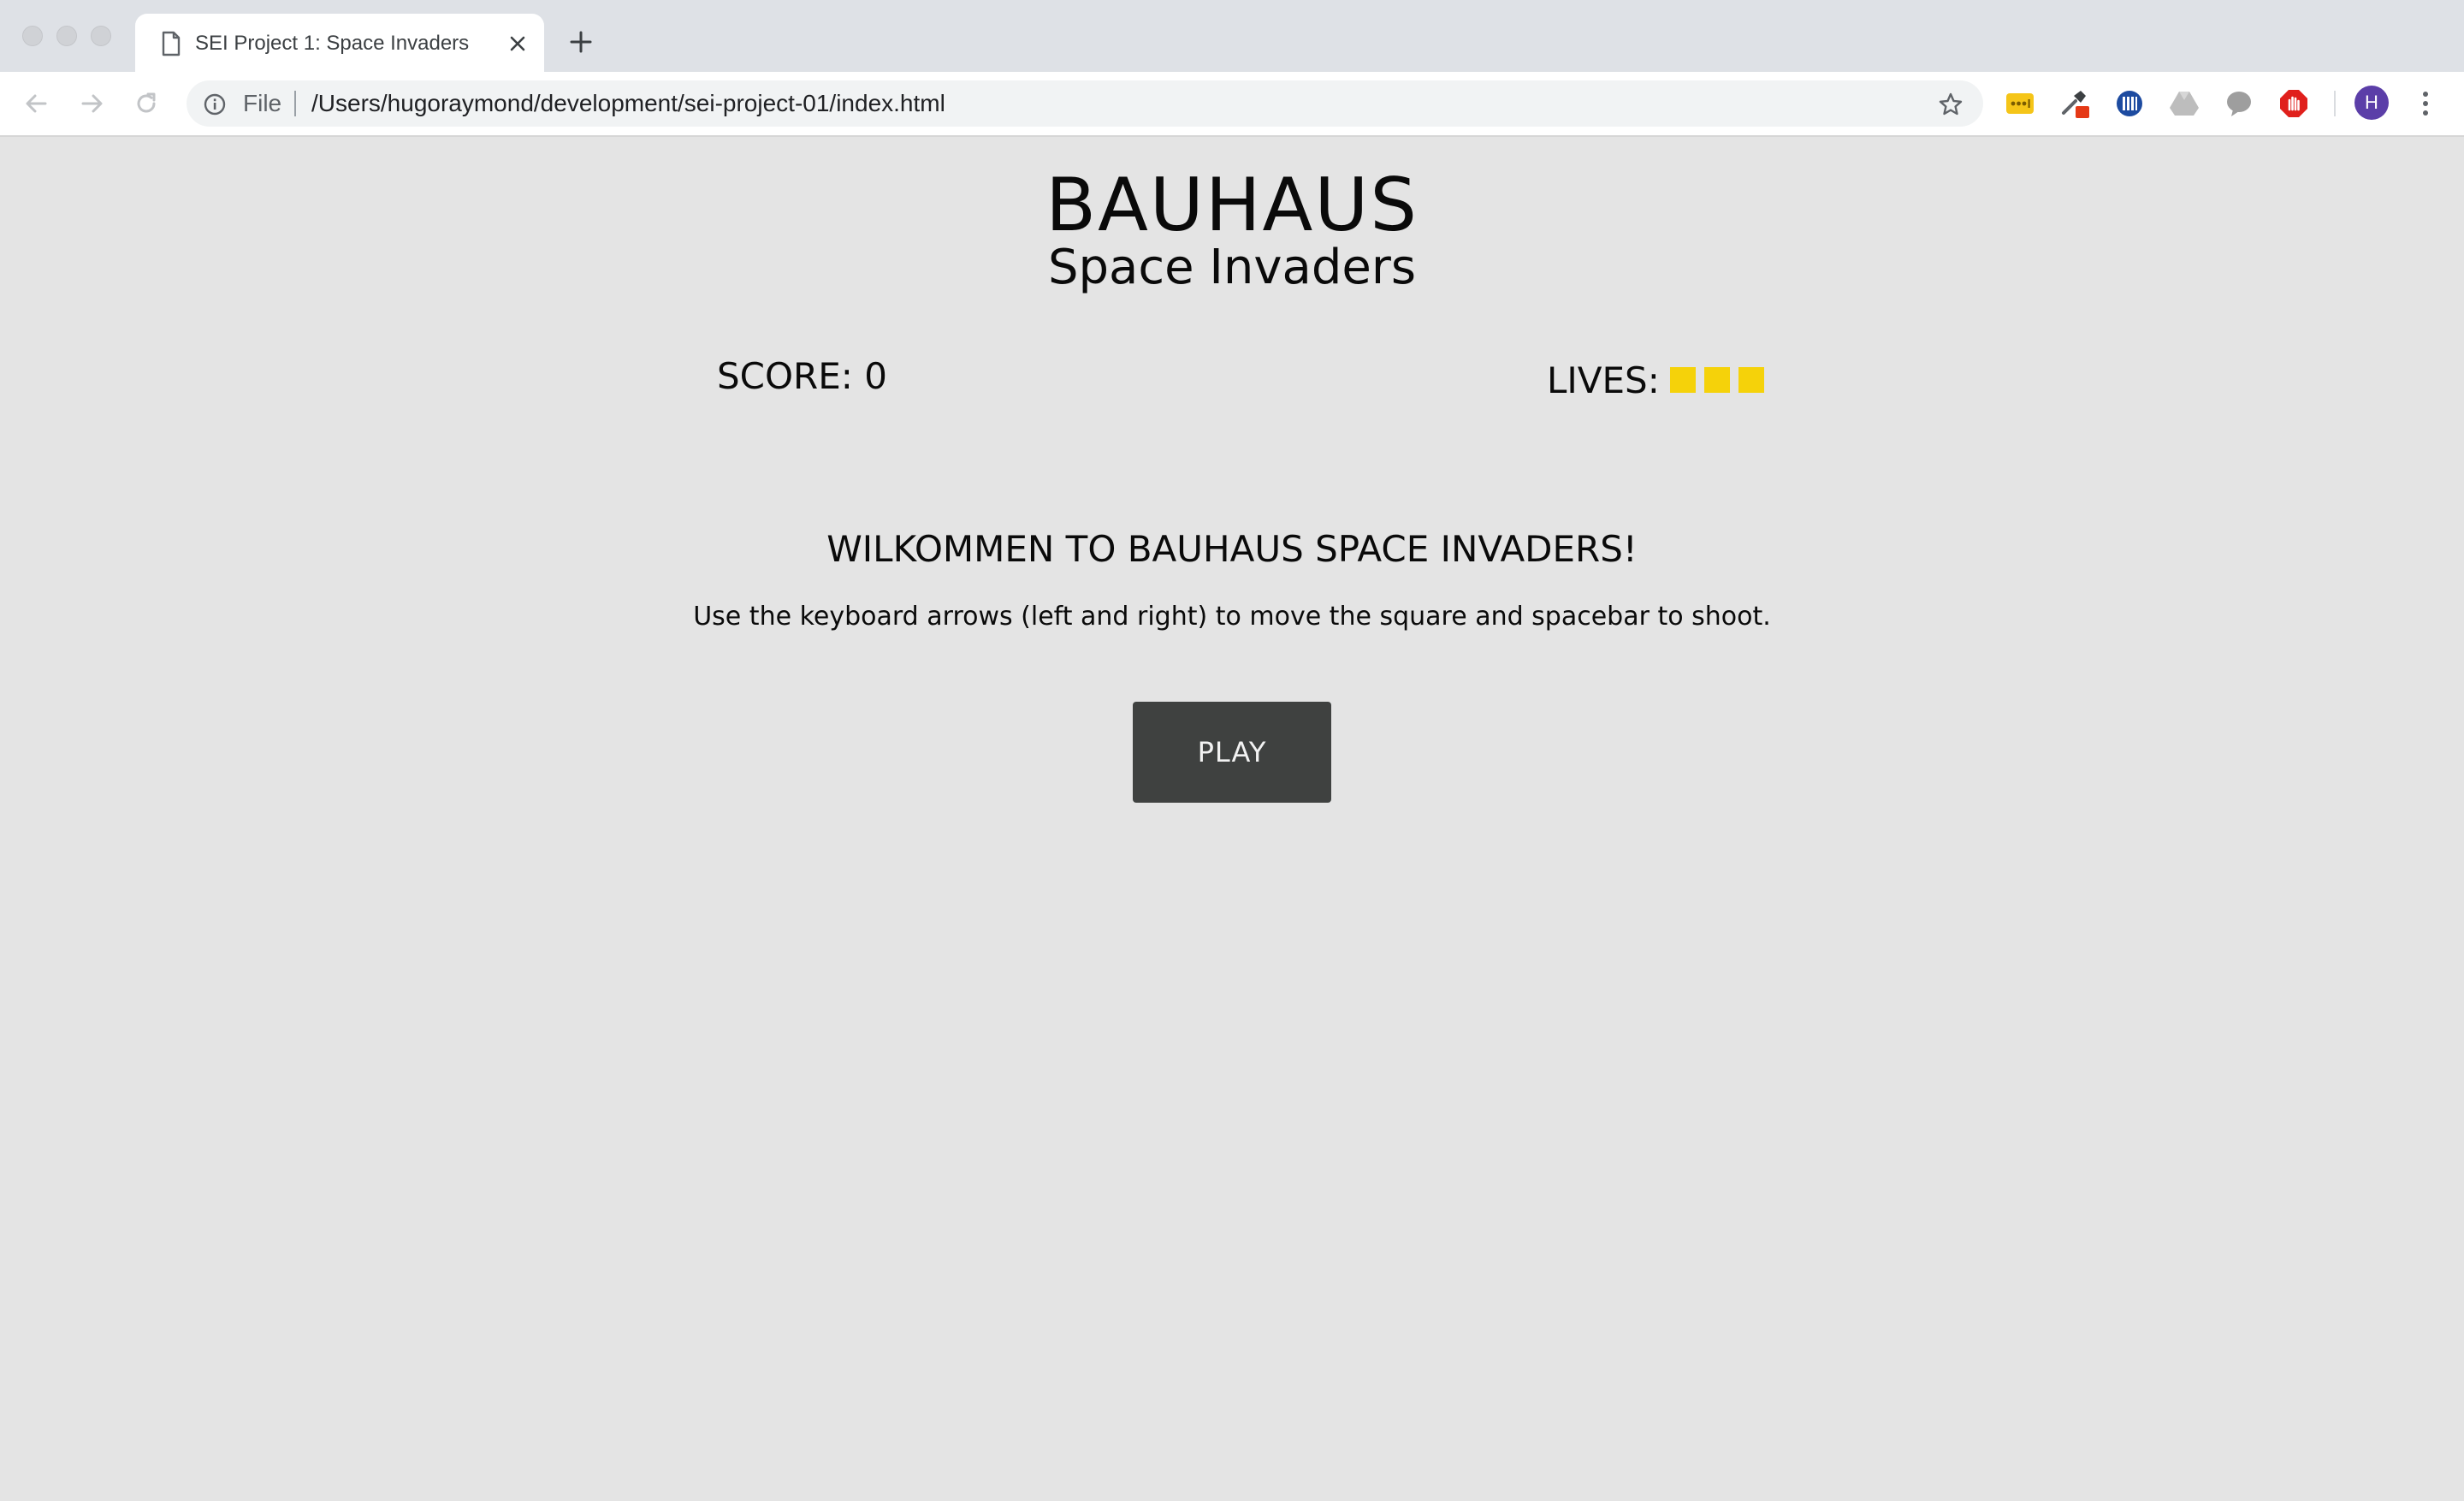 This screenshot has height=1501, width=2464. What do you see at coordinates (2371, 103) in the screenshot?
I see `profile-avatar: H` at bounding box center [2371, 103].